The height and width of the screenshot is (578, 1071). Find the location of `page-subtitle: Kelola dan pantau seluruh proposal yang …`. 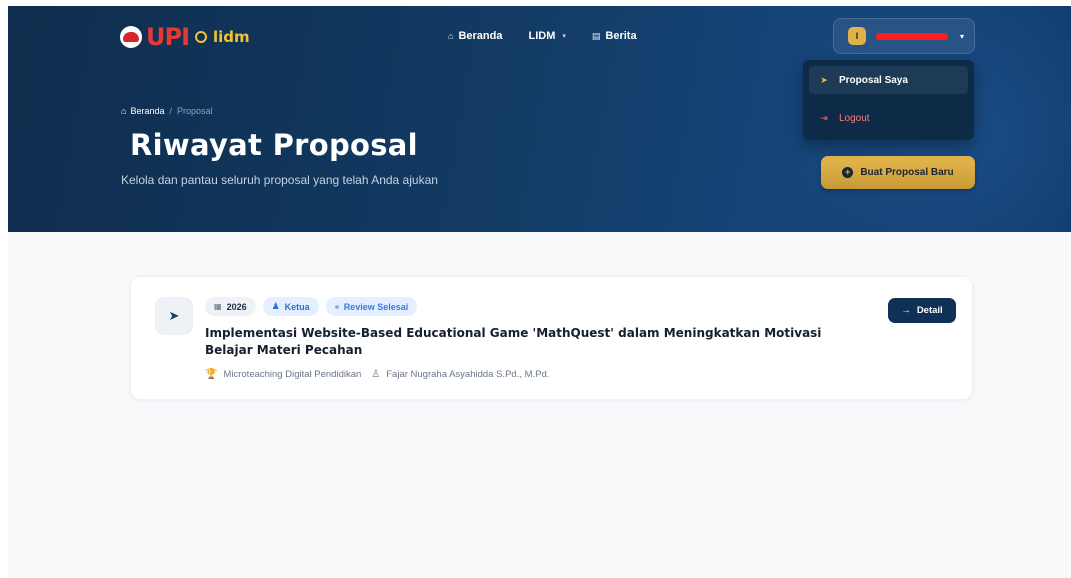

page-subtitle: Kelola dan pantau seluruh proposal yang … is located at coordinates (279, 180).